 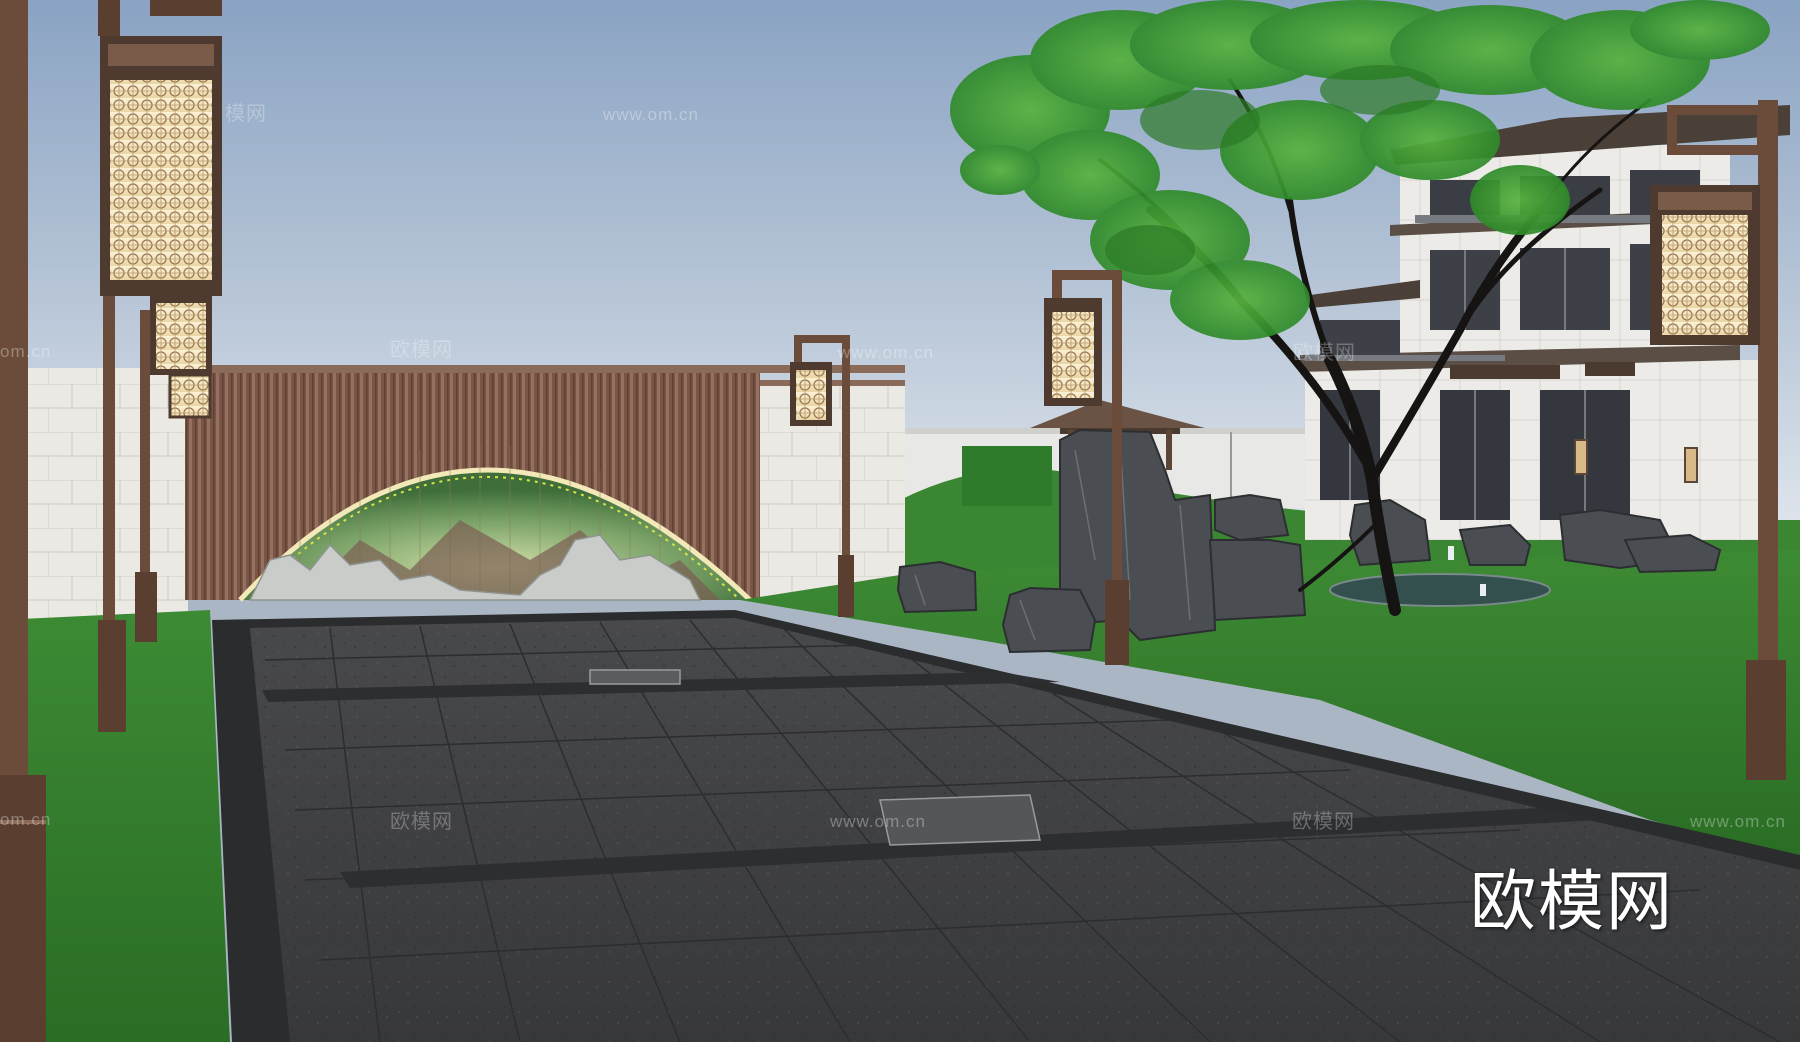 What do you see at coordinates (26, 351) in the screenshot?
I see `watermark-om-left: om.cn` at bounding box center [26, 351].